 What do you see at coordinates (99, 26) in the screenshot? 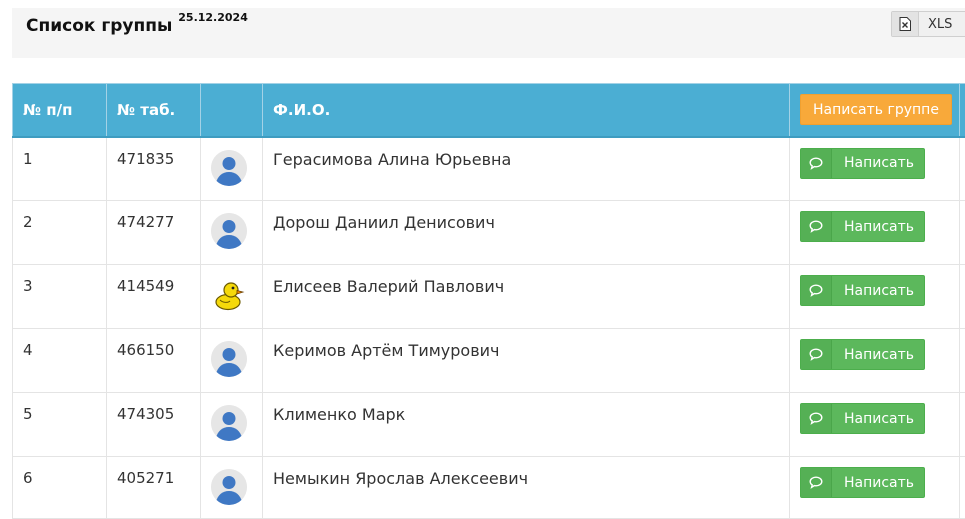
I see `page-title-text: Список группы` at bounding box center [99, 26].